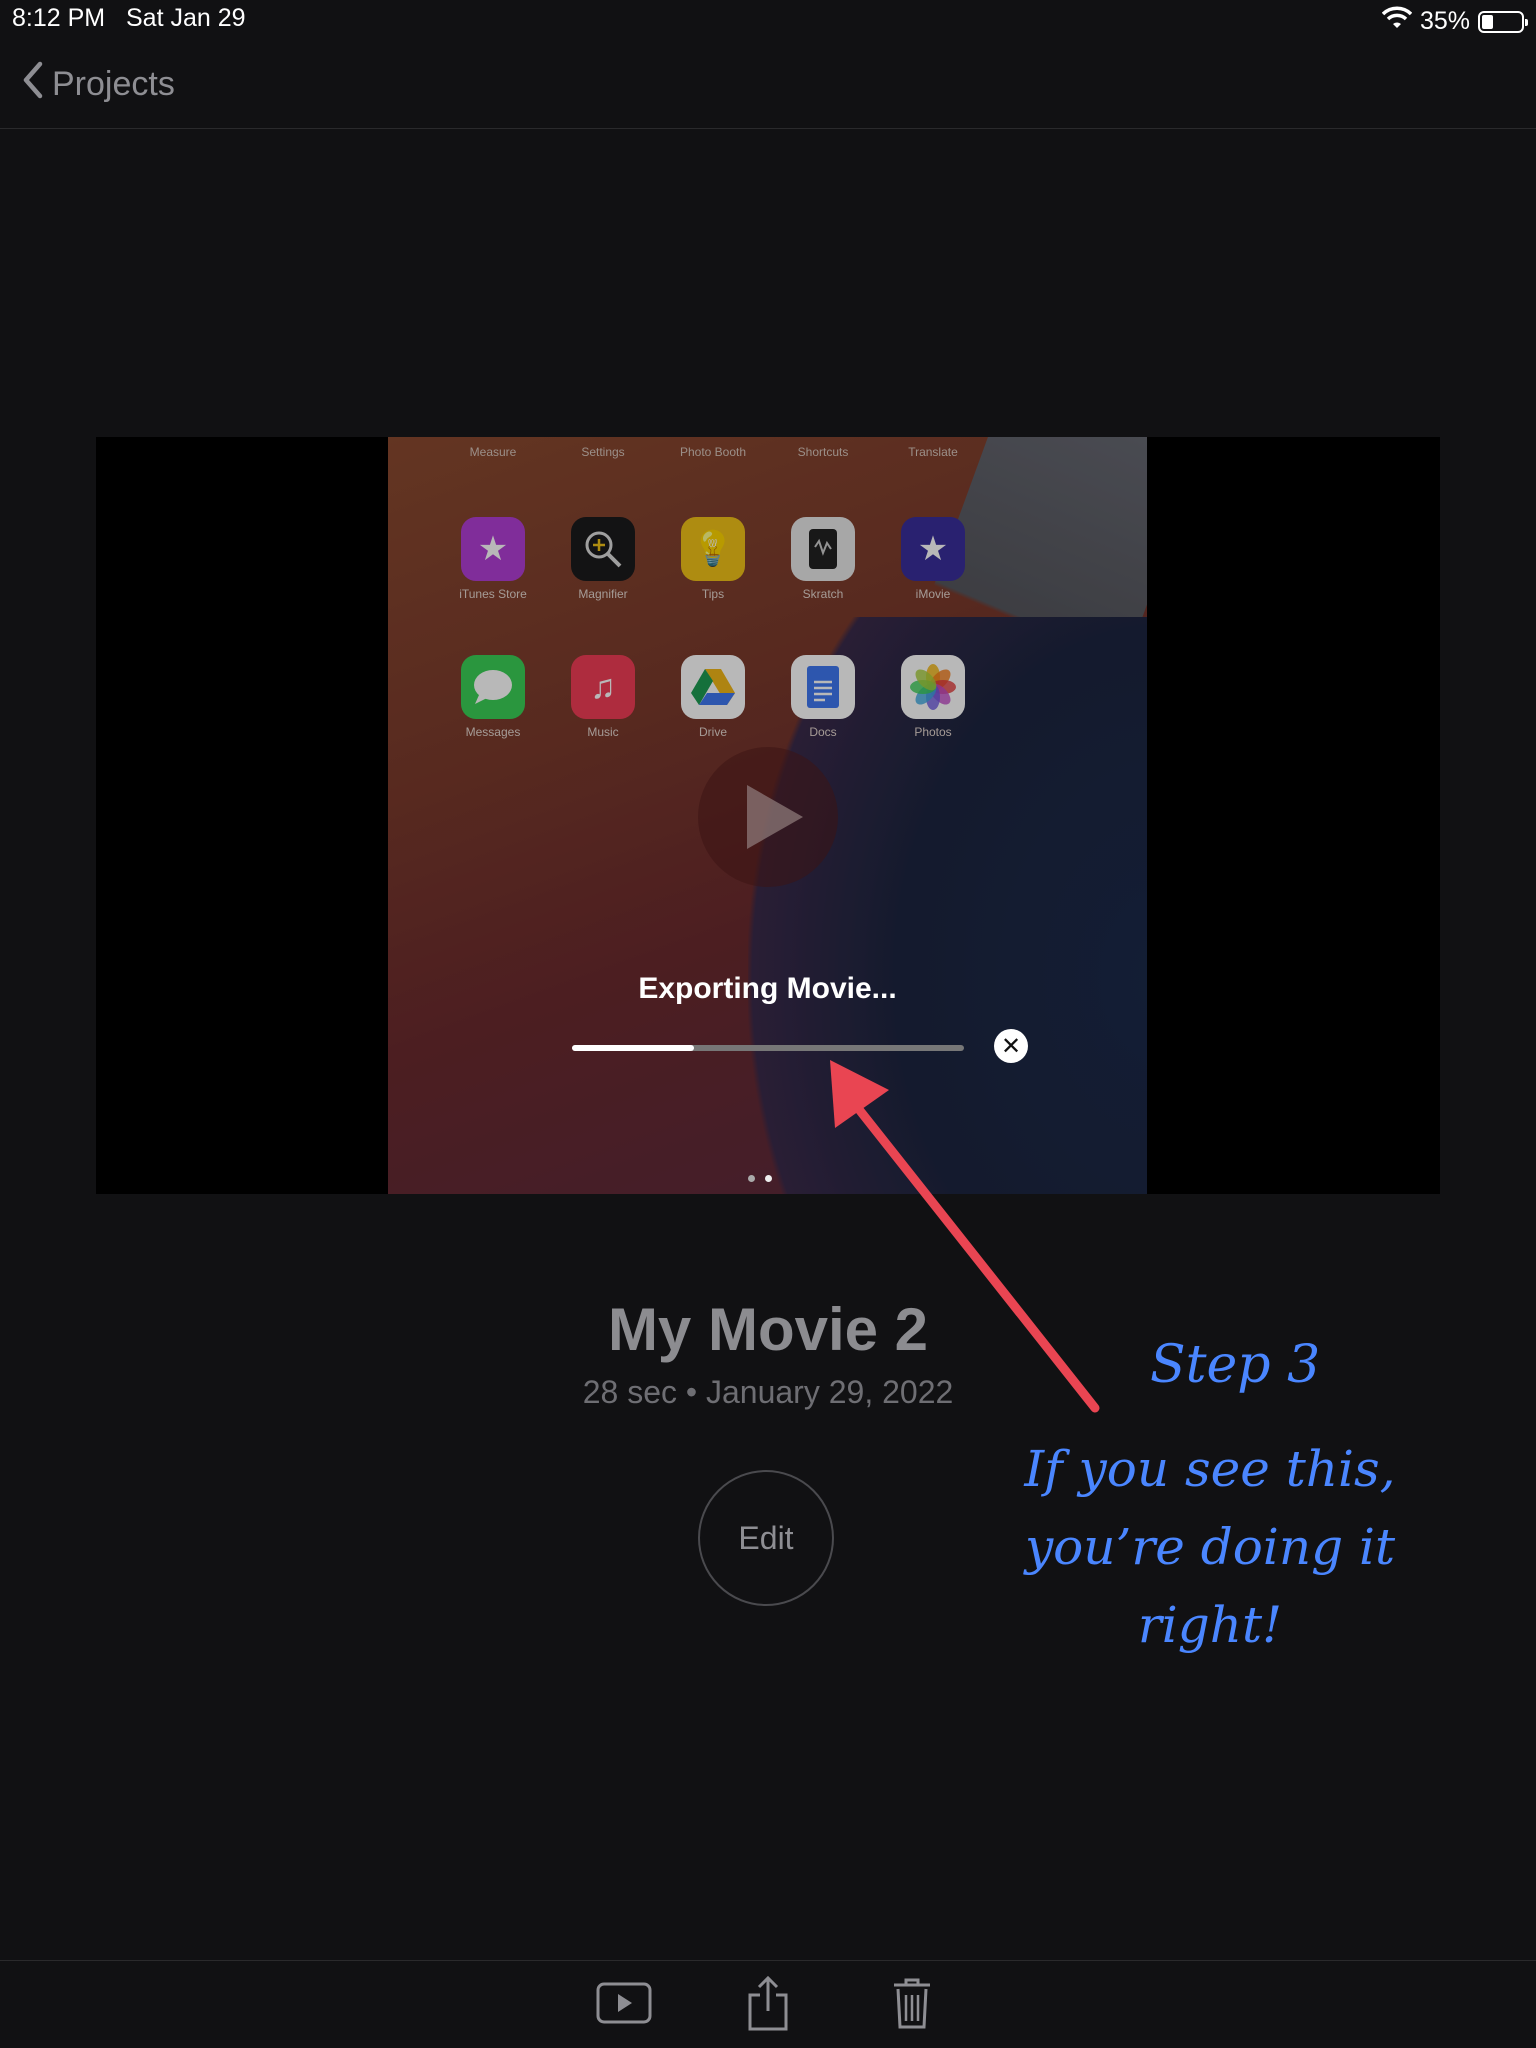  I want to click on annotation-text: If you see this, you’re doing it right!, so click(1210, 1547).